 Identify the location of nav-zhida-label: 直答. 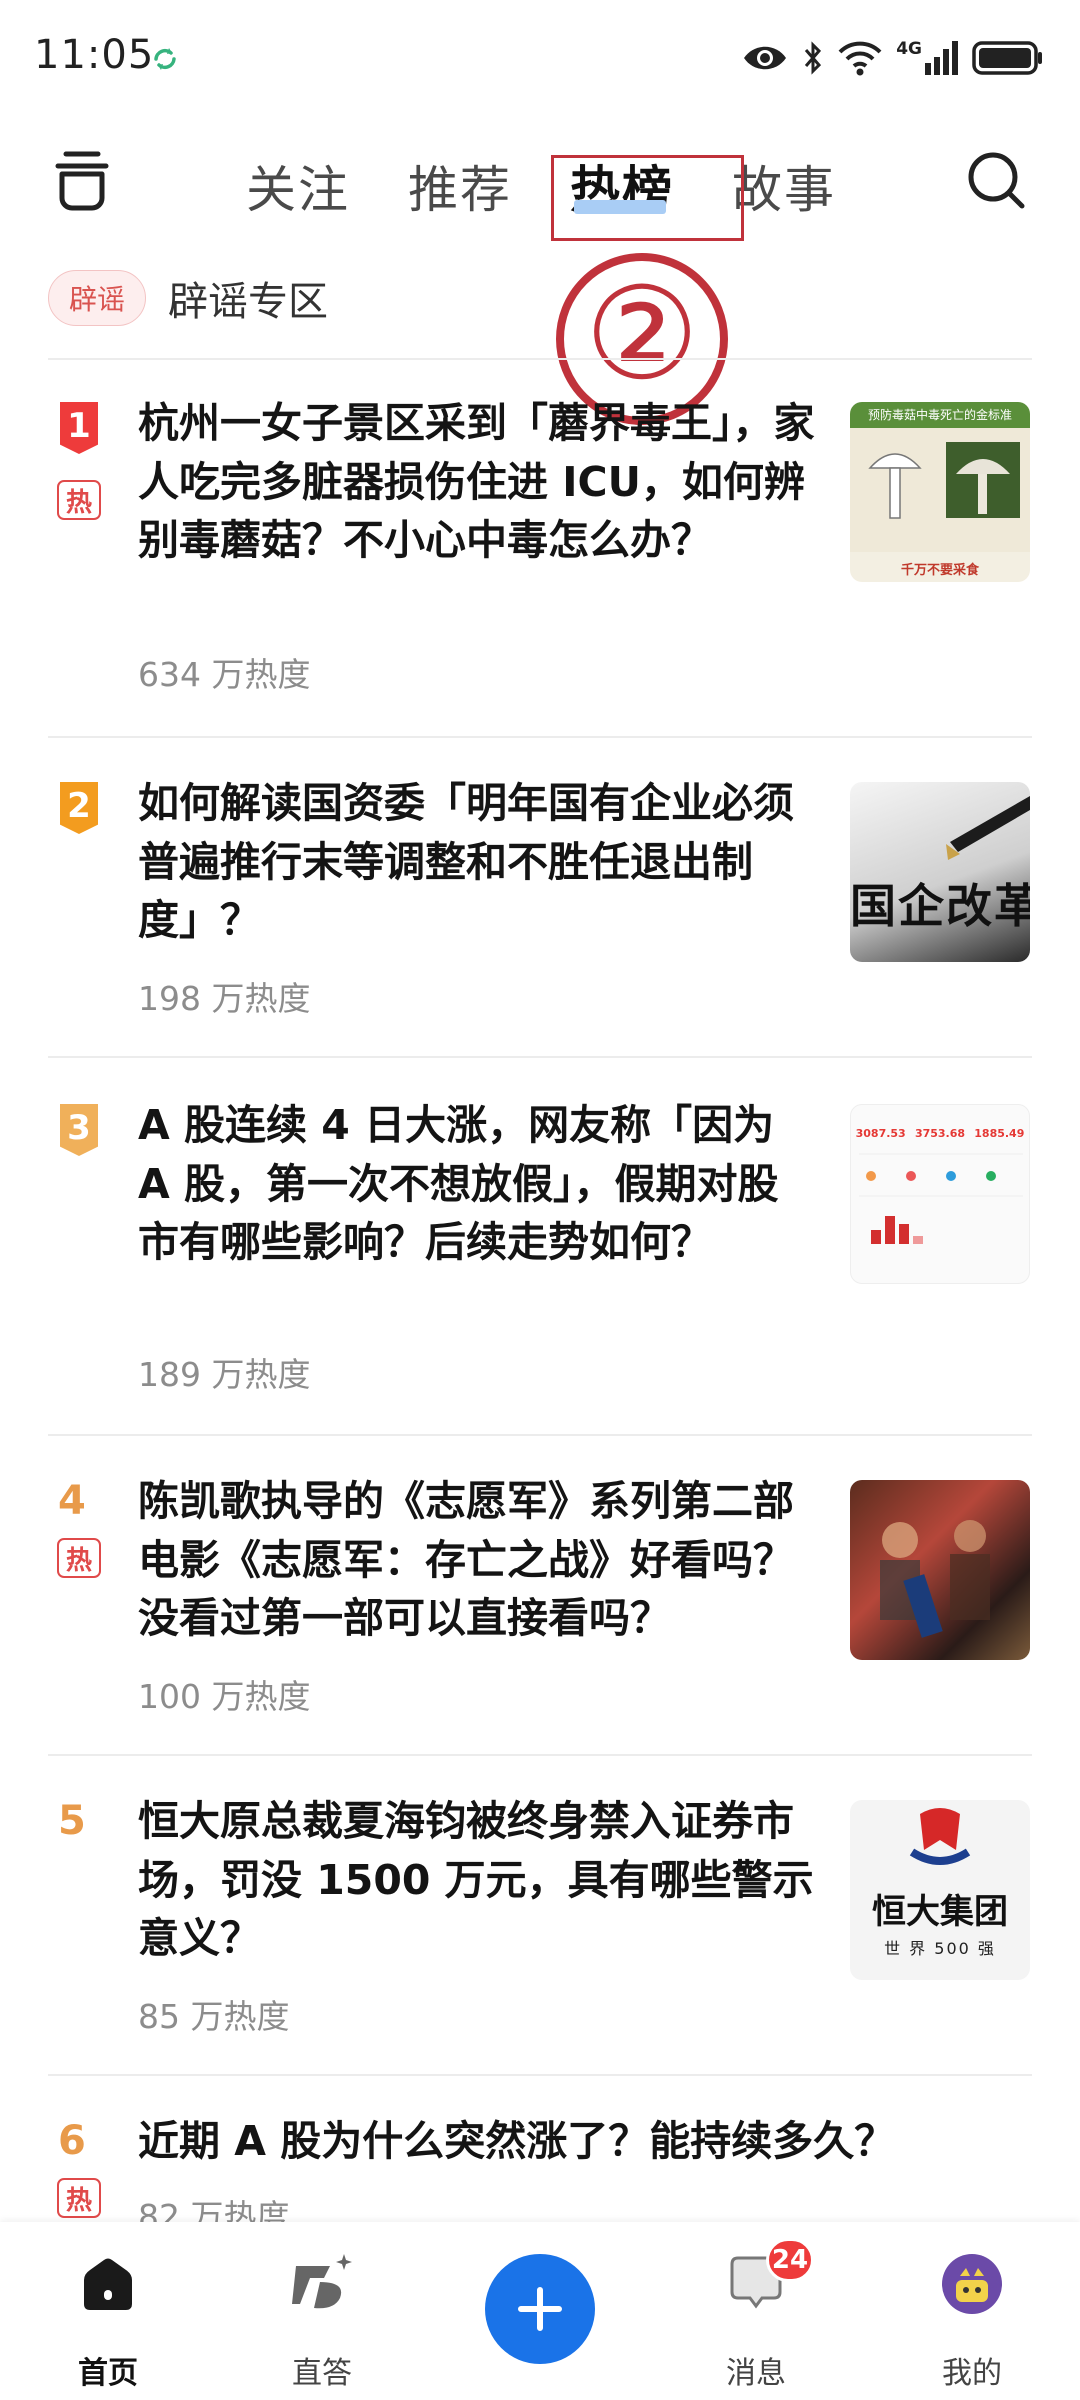
(322, 2373).